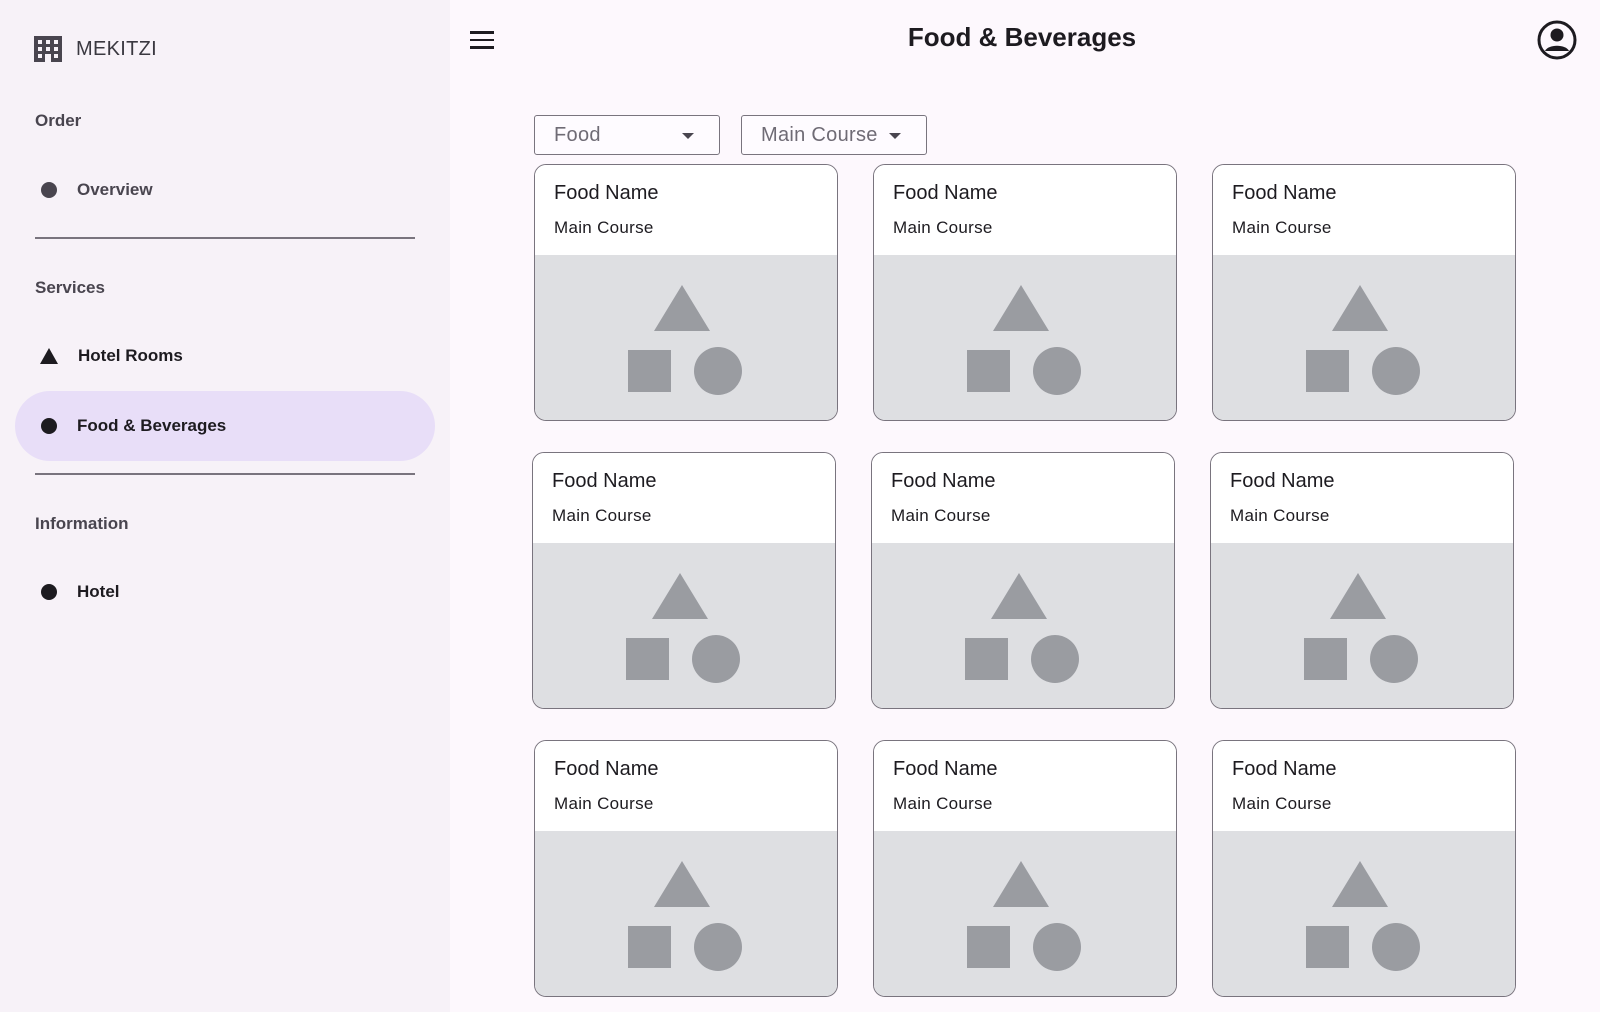 This screenshot has height=1012, width=1600. Describe the element at coordinates (577, 134) in the screenshot. I see `category-select-value: Food` at that location.